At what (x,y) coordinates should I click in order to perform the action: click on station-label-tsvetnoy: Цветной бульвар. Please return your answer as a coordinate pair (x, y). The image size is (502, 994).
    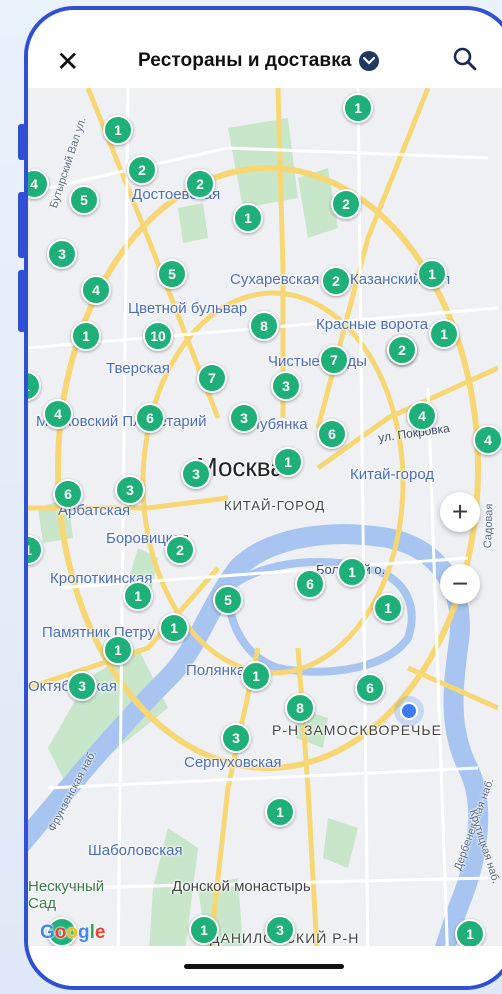
    Looking at the image, I should click on (188, 308).